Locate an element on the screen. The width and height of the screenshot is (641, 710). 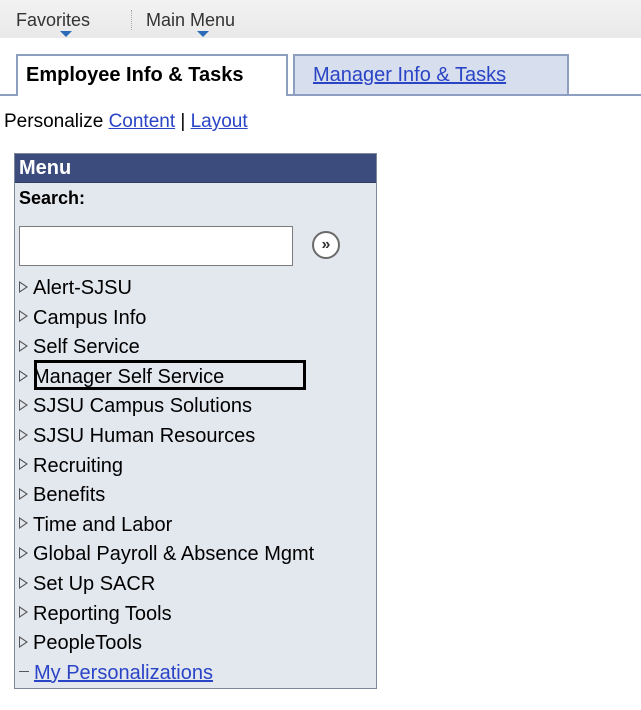
favorites-menu: Favorites is located at coordinates (53, 23).